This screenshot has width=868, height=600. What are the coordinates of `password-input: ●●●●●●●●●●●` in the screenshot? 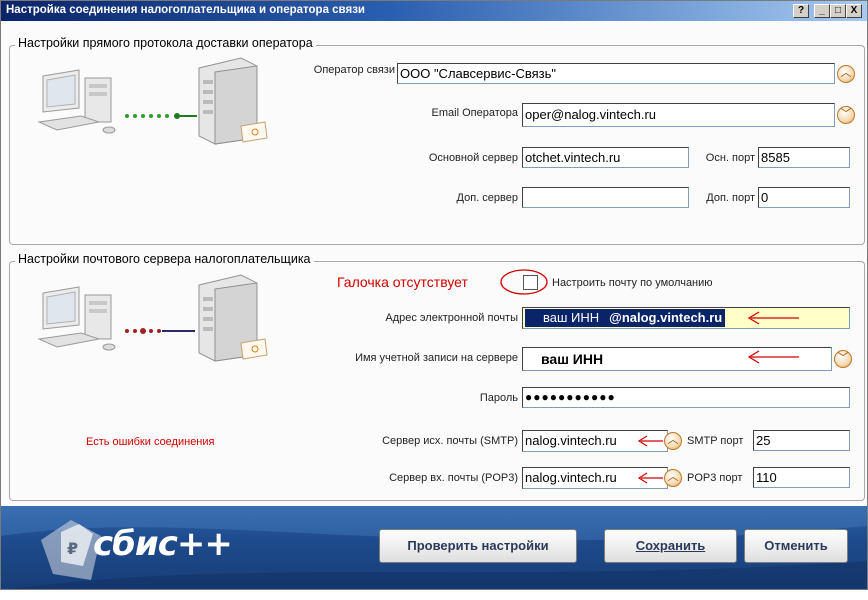 It's located at (686, 397).